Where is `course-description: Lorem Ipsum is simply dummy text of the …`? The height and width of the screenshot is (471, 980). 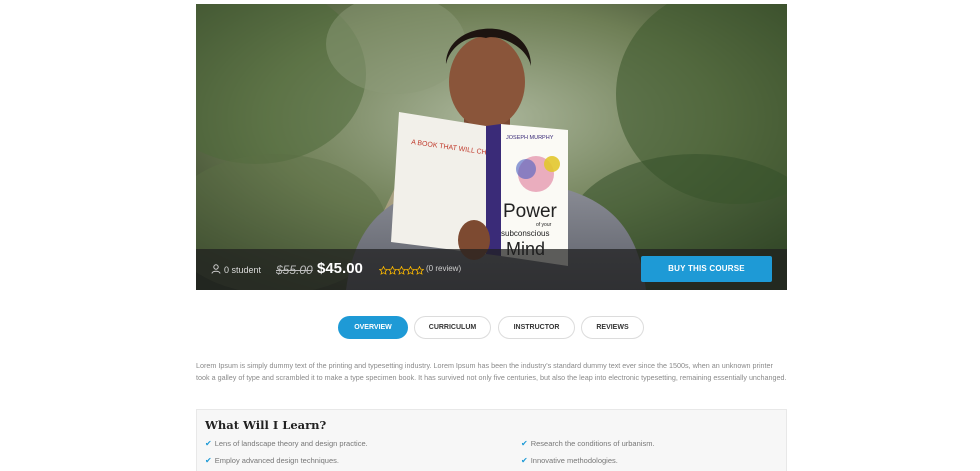
course-description: Lorem Ipsum is simply dummy text of the … is located at coordinates (491, 371).